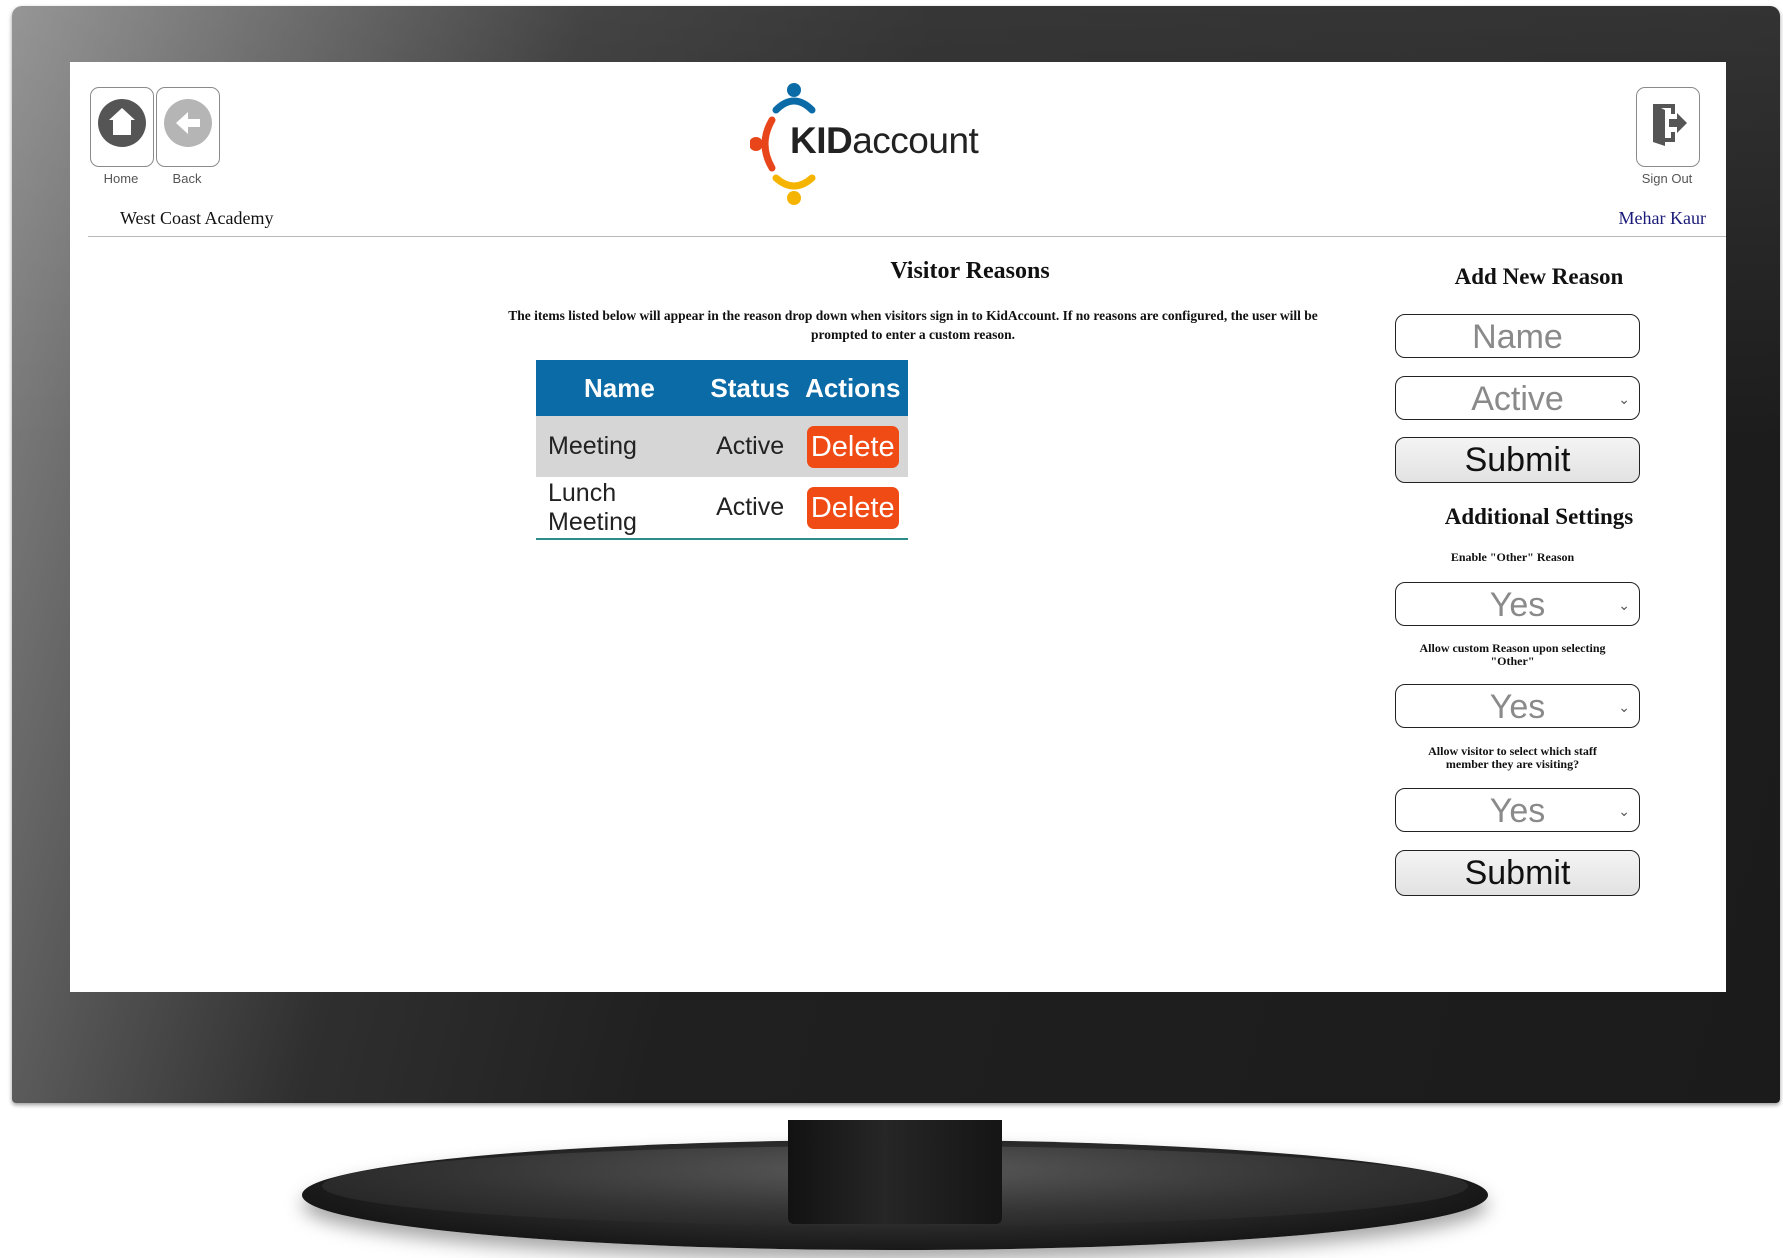  I want to click on home-icon, so click(122, 123).